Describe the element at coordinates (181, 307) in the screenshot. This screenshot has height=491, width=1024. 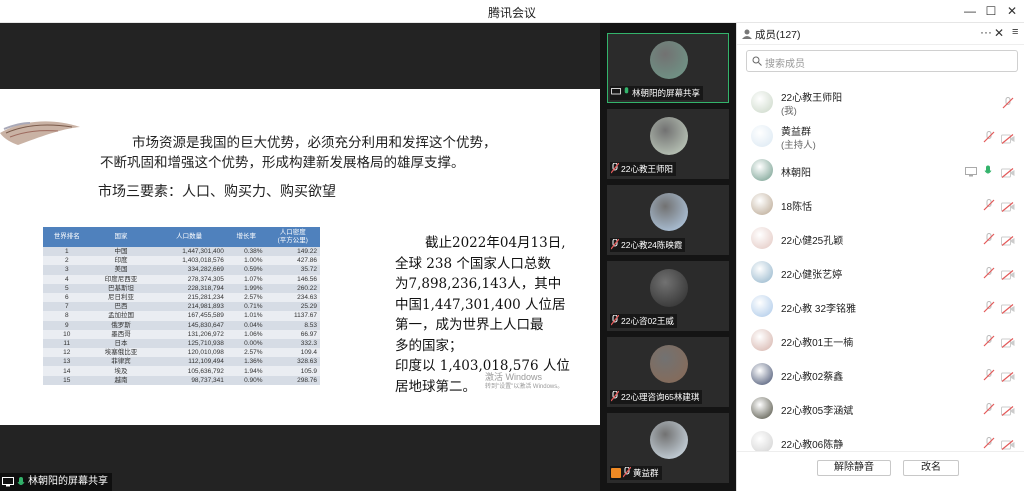
I see `table-row: 7 巴西 214,981,893 0.71% 25.29` at that location.